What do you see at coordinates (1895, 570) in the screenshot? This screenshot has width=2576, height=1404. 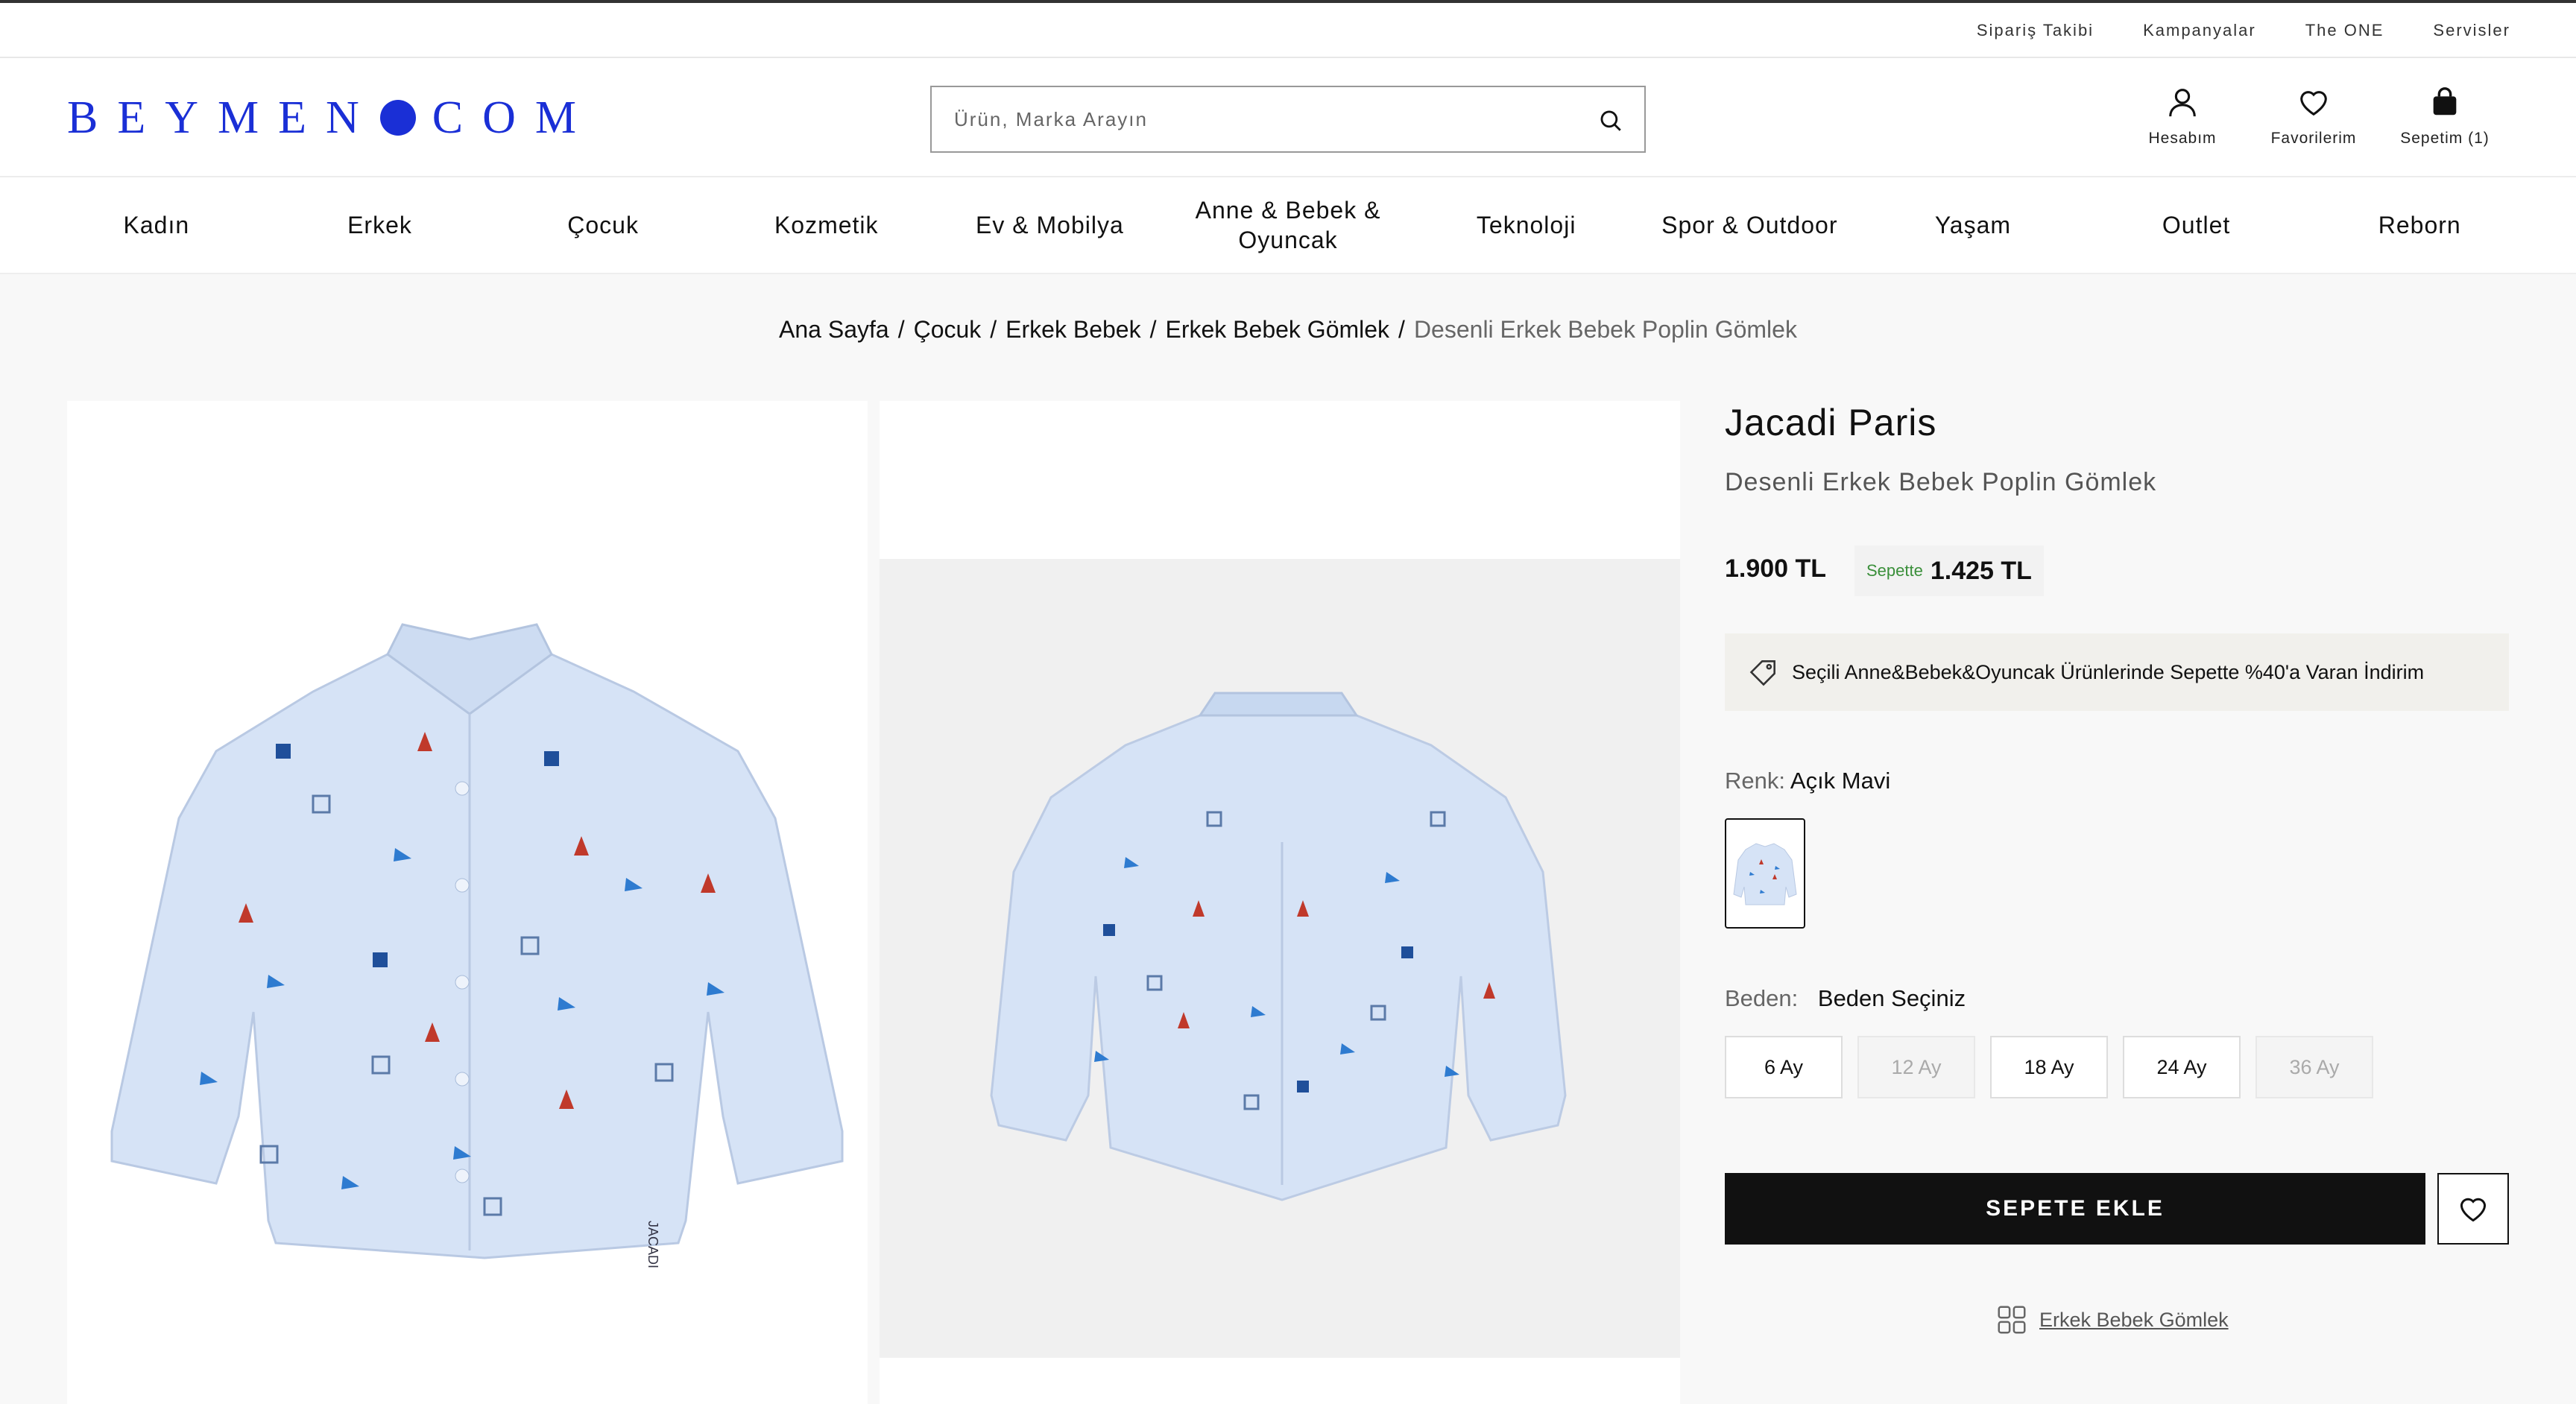 I see `basket-price-label: Sepette` at bounding box center [1895, 570].